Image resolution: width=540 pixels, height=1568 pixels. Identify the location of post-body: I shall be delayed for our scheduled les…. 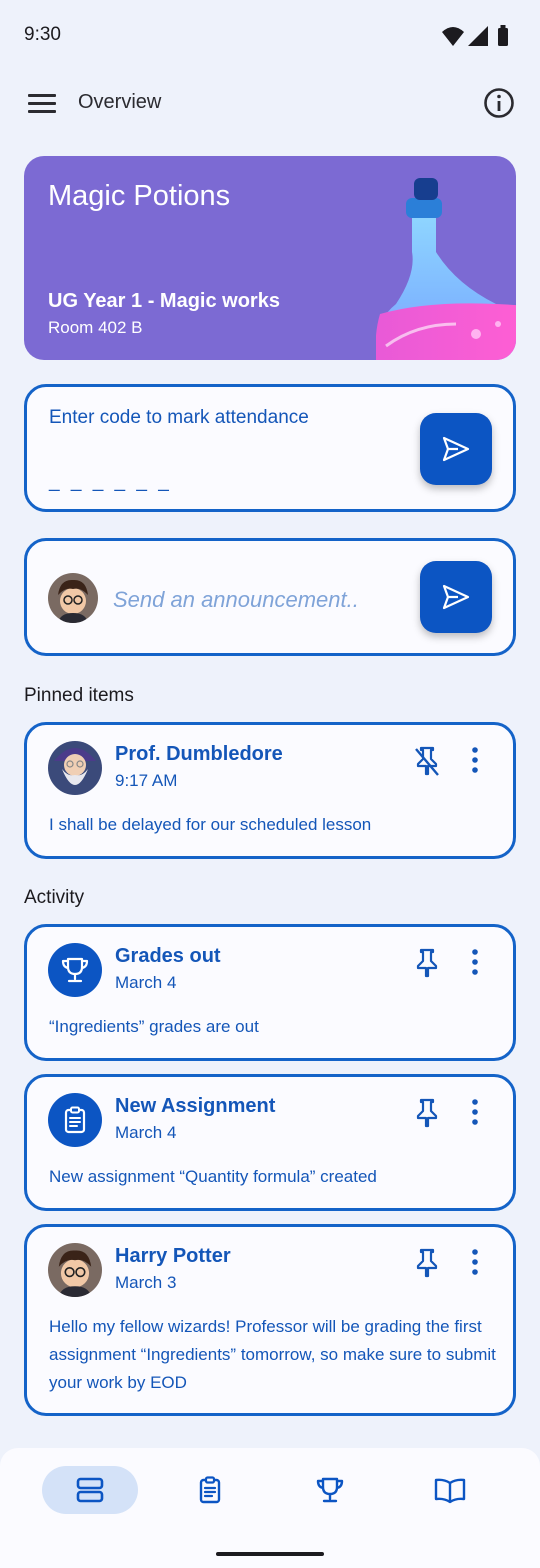
(210, 824).